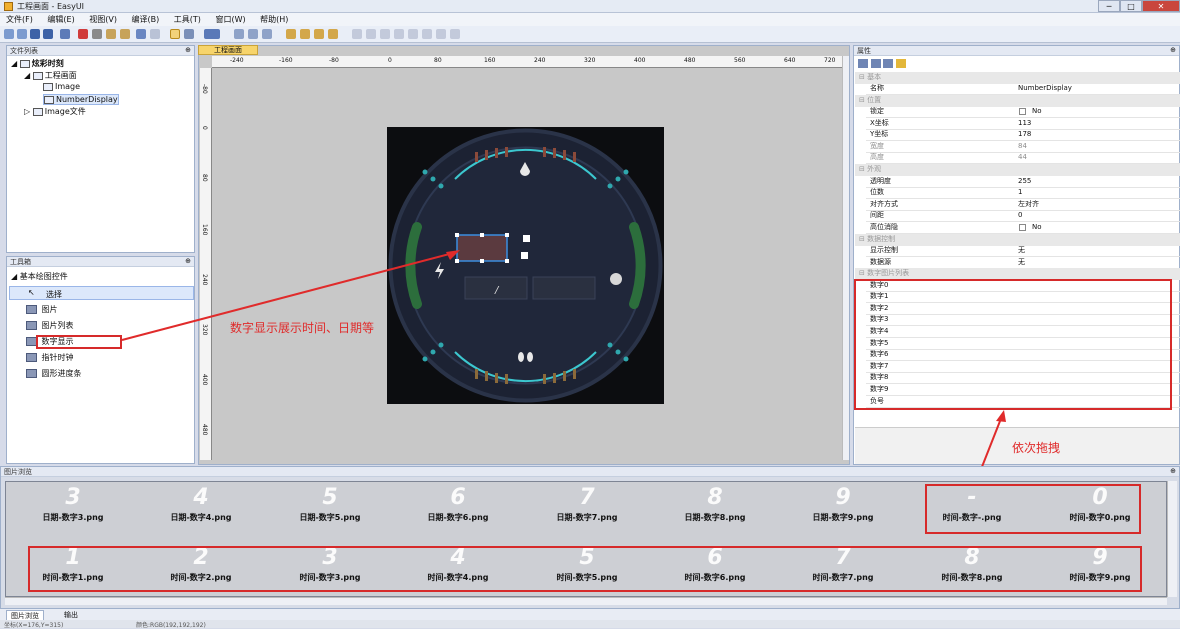 The width and height of the screenshot is (1180, 629). What do you see at coordinates (37, 63) in the screenshot?
I see `tree-root: ◢ 炫彩时刻` at bounding box center [37, 63].